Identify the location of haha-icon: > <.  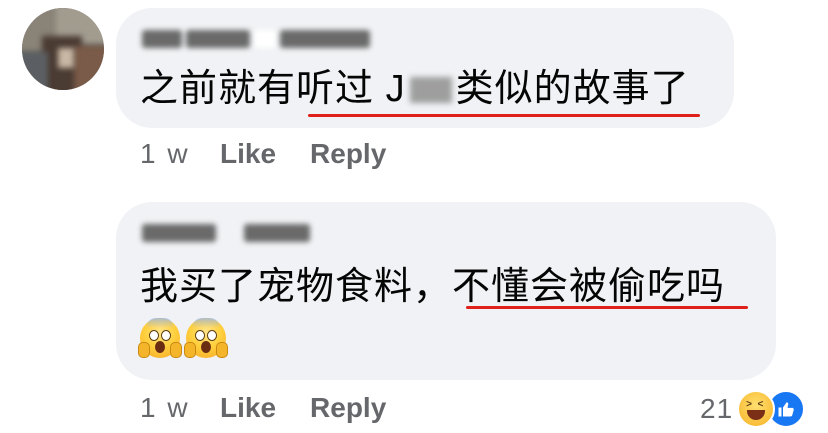
(756, 409).